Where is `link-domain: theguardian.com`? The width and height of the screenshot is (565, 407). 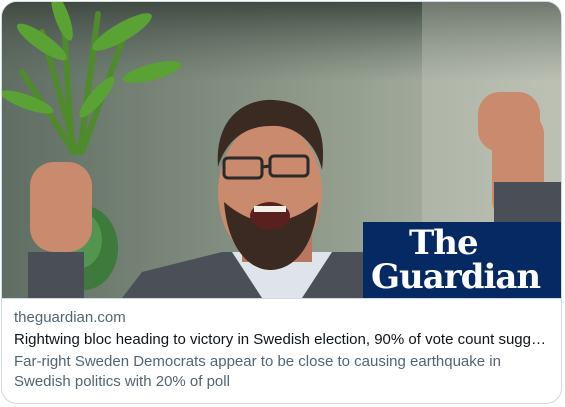
link-domain: theguardian.com is located at coordinates (70, 317).